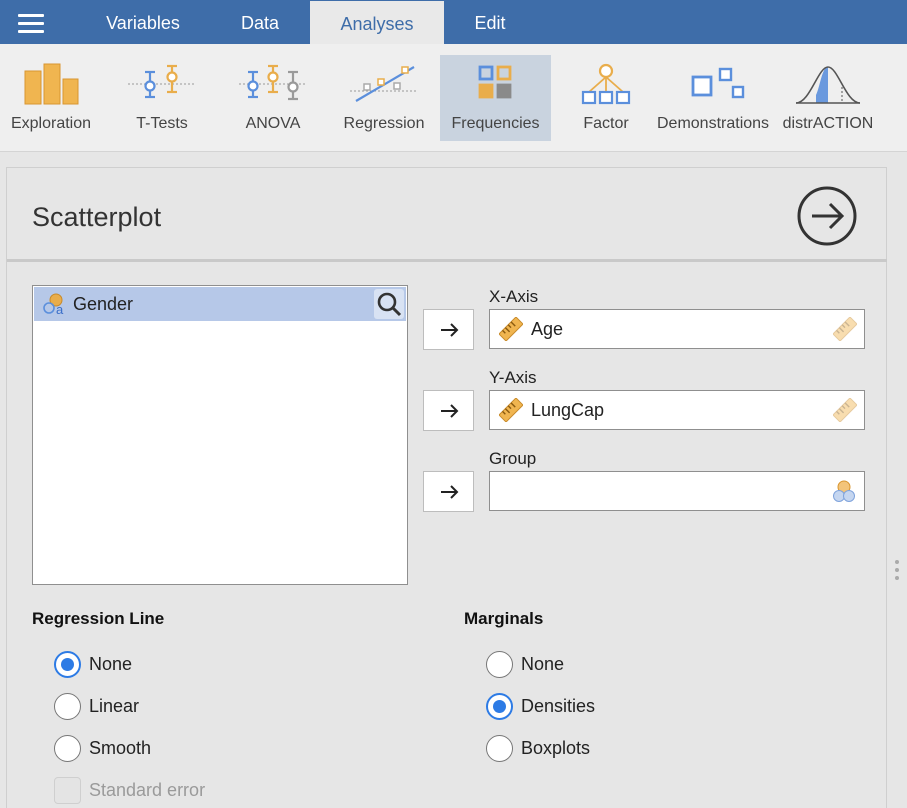 The image size is (907, 808). What do you see at coordinates (556, 748) in the screenshot?
I see `radio-label: Boxplots` at bounding box center [556, 748].